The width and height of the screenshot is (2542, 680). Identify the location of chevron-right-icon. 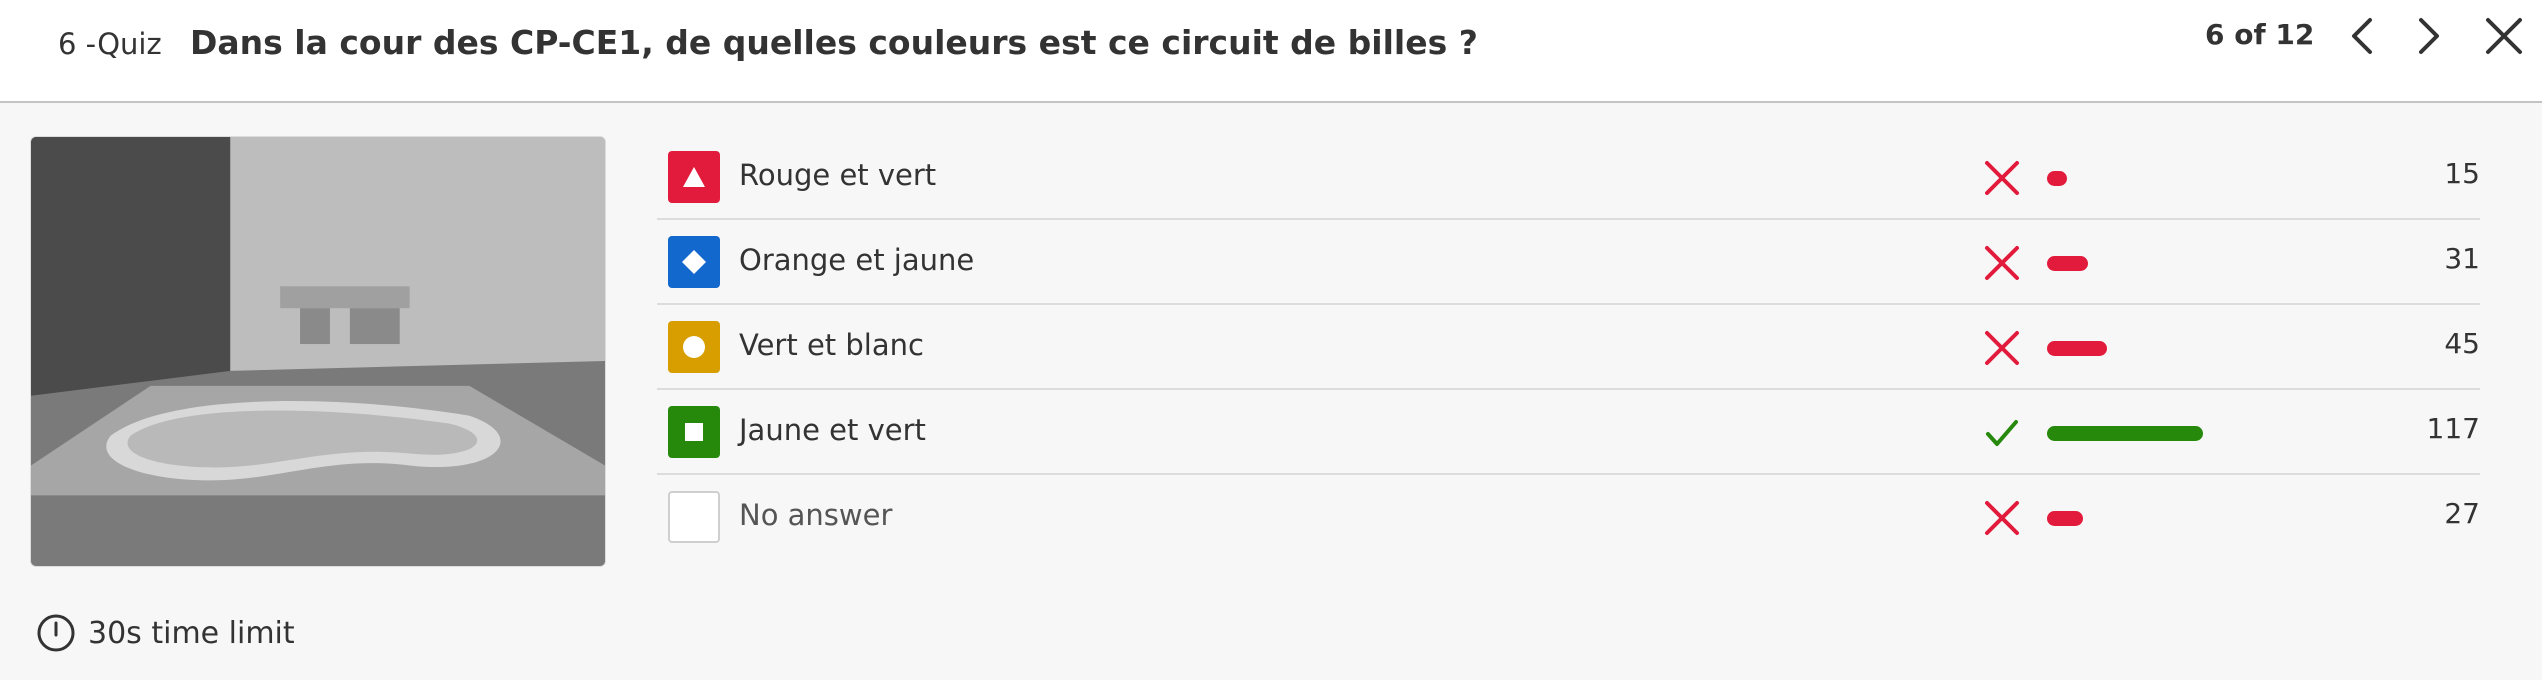
(2429, 36).